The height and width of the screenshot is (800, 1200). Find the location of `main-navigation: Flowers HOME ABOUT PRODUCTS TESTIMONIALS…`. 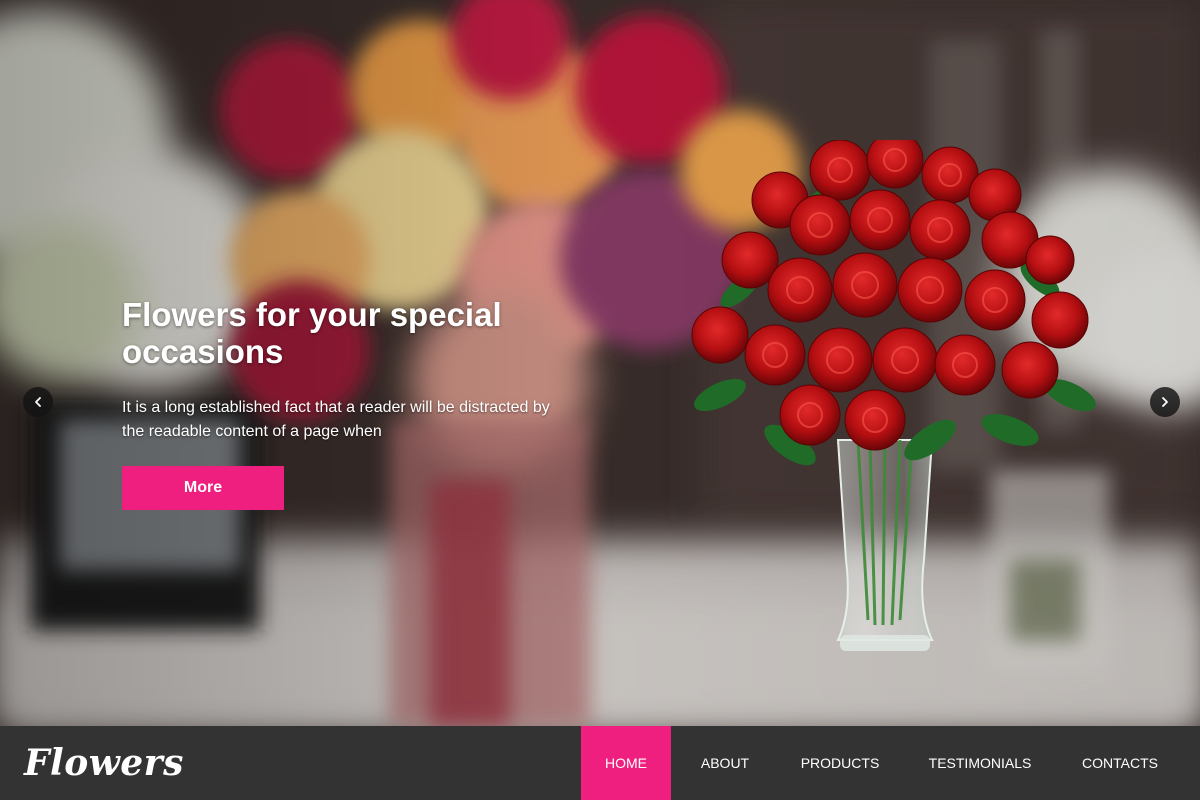

main-navigation: Flowers HOME ABOUT PRODUCTS TESTIMONIALS… is located at coordinates (600, 763).